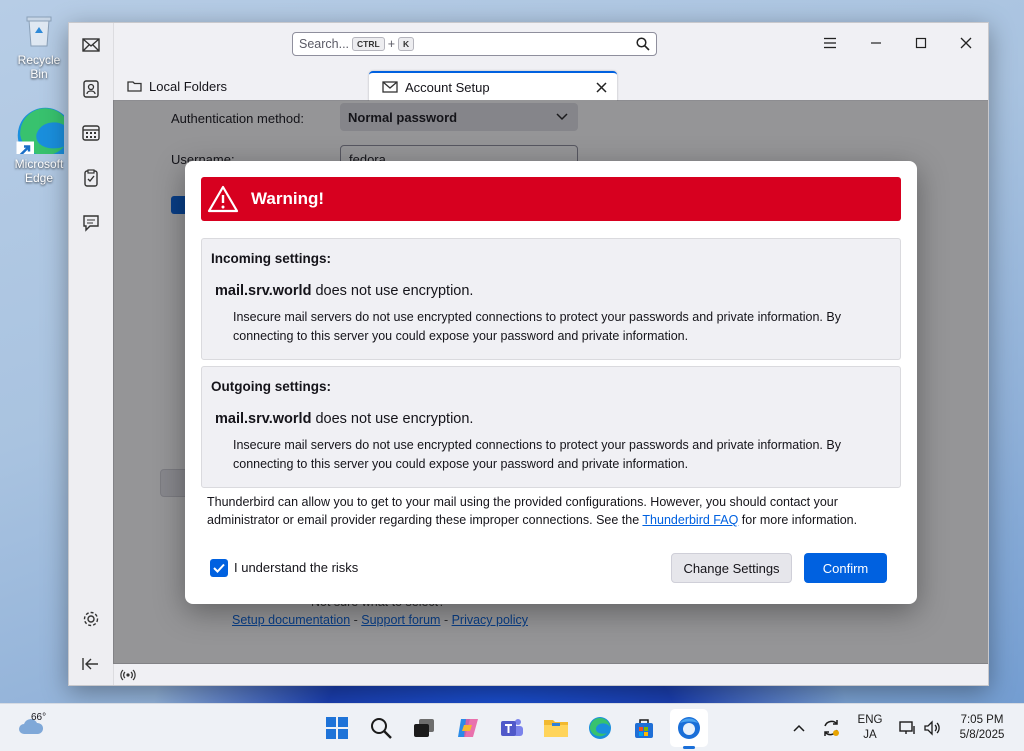  I want to click on clock-date: 5/8/2025, so click(982, 735).